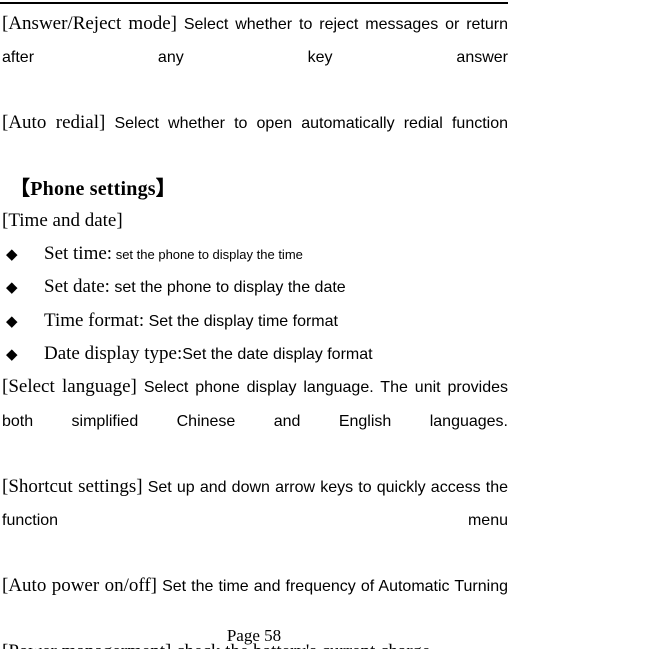 This screenshot has height=649, width=655. Describe the element at coordinates (113, 354) in the screenshot. I see `bullet-term: Date display type:` at that location.